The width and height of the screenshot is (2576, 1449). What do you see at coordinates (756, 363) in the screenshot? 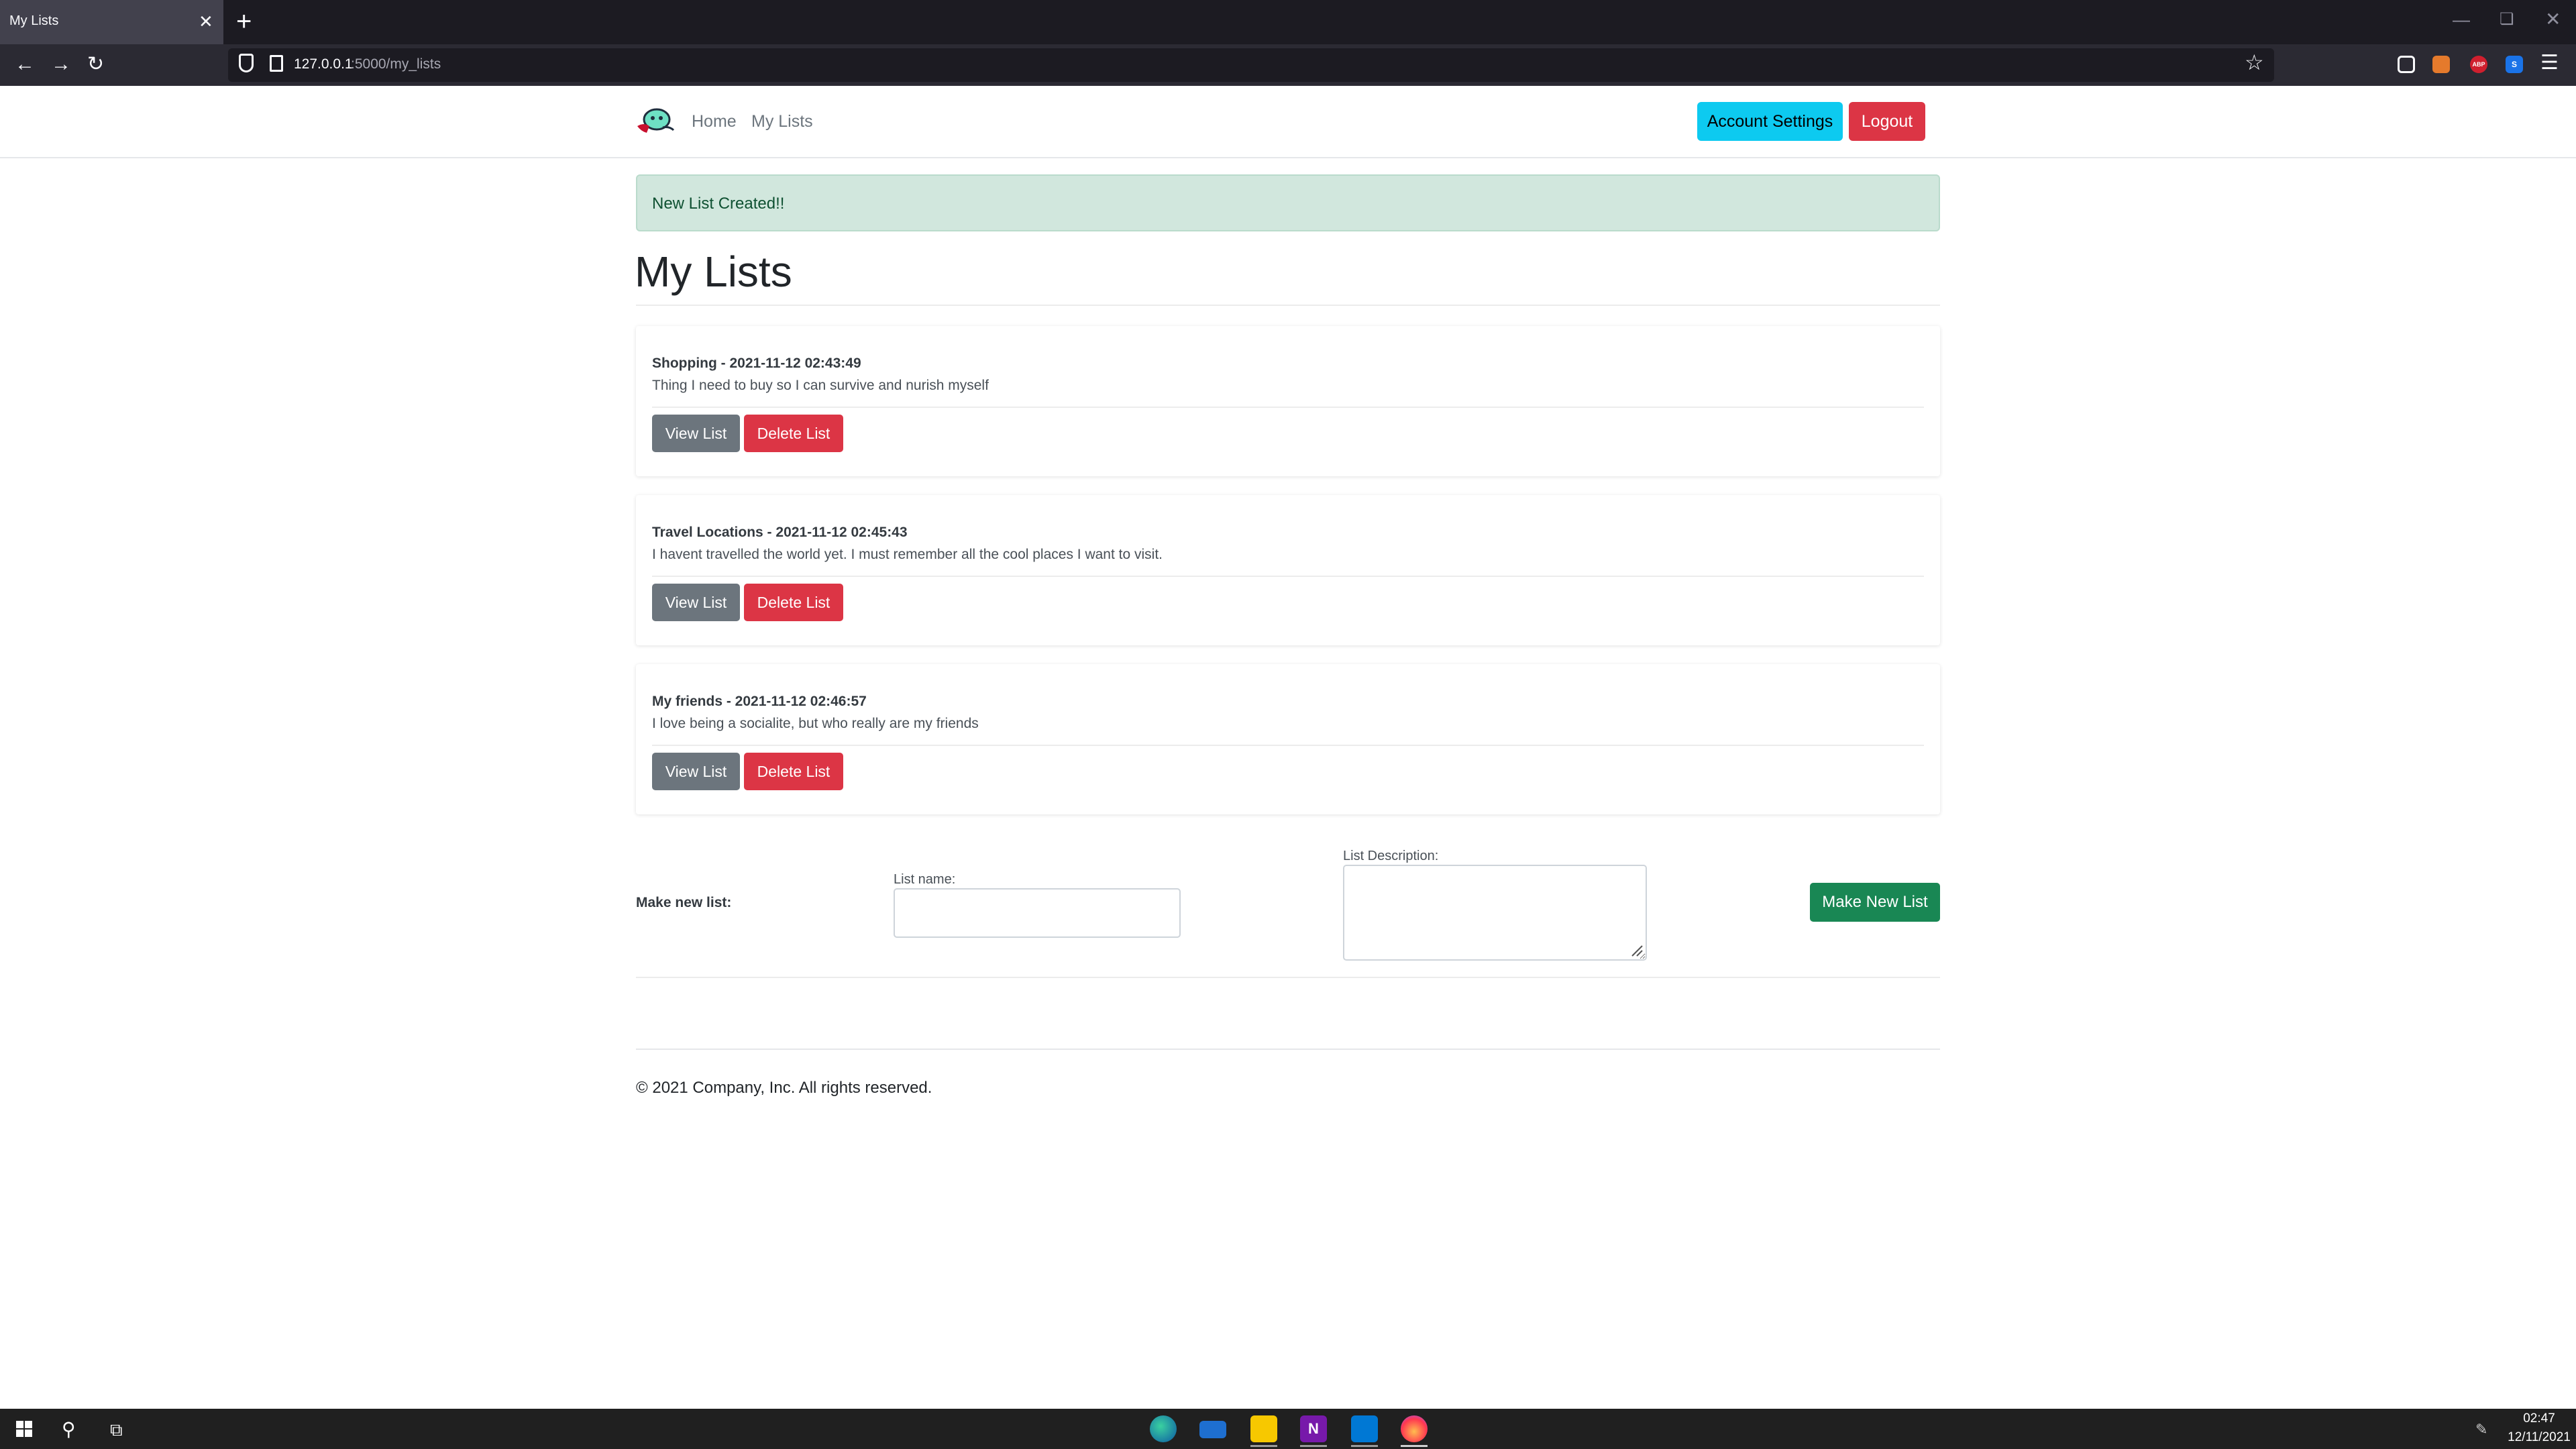
I see `list-card-title: Shopping - 2021-11-12 02:43:49` at bounding box center [756, 363].